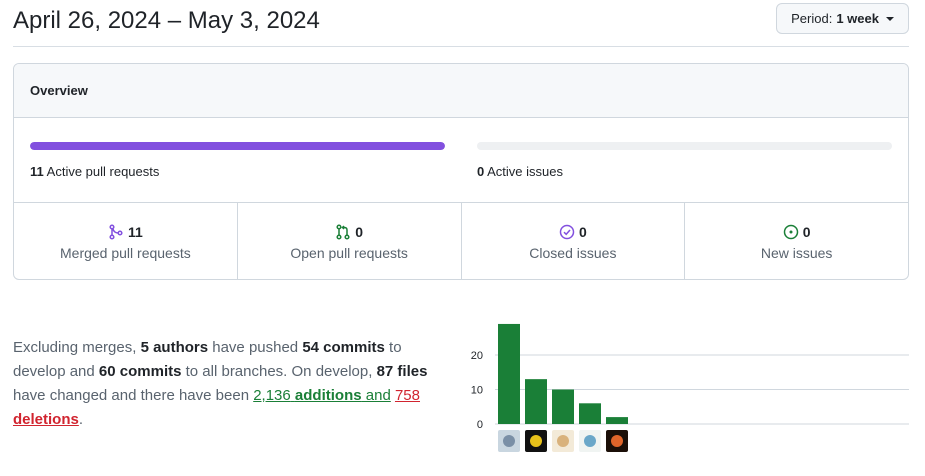  What do you see at coordinates (582, 232) in the screenshot?
I see `closed-issues-count: 0` at bounding box center [582, 232].